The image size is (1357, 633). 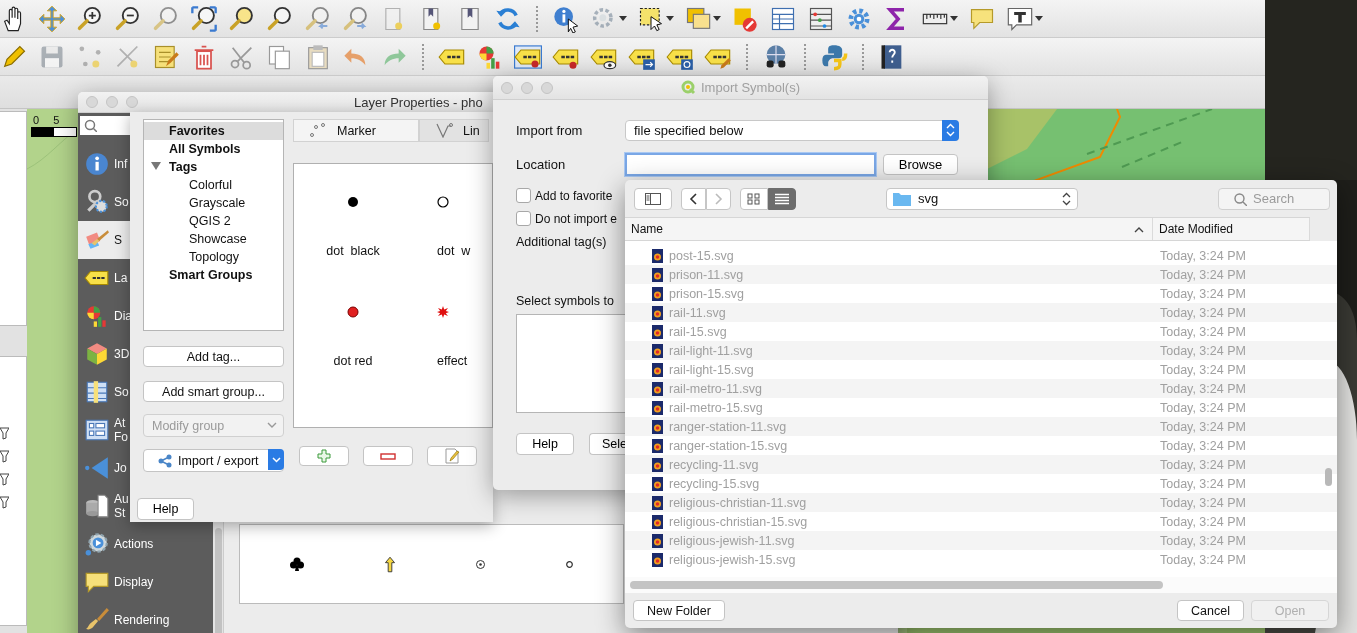 What do you see at coordinates (142, 620) in the screenshot?
I see `sidebar-label: Rendering` at bounding box center [142, 620].